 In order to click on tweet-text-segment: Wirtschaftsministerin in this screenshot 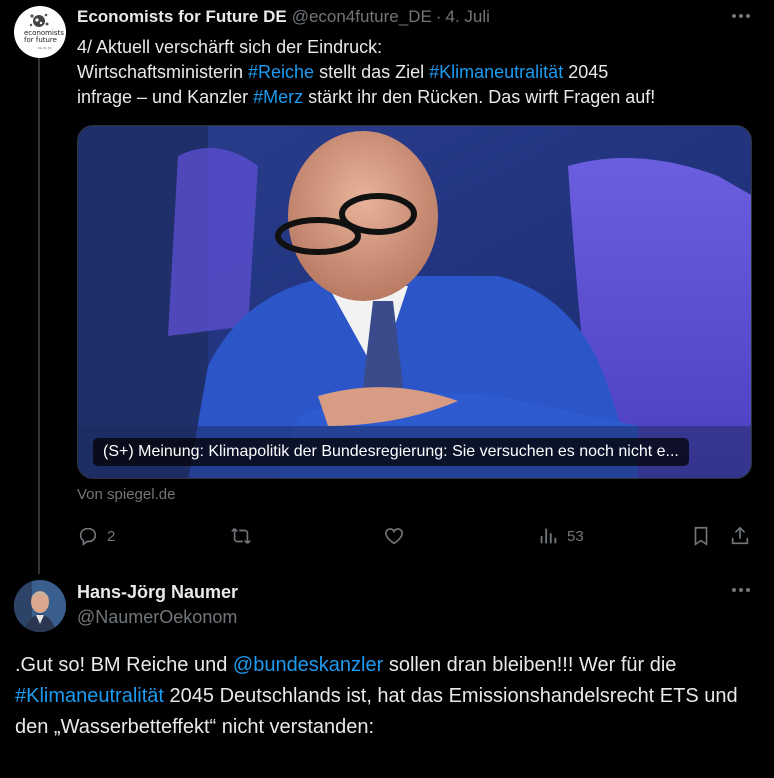, I will do `click(163, 72)`.